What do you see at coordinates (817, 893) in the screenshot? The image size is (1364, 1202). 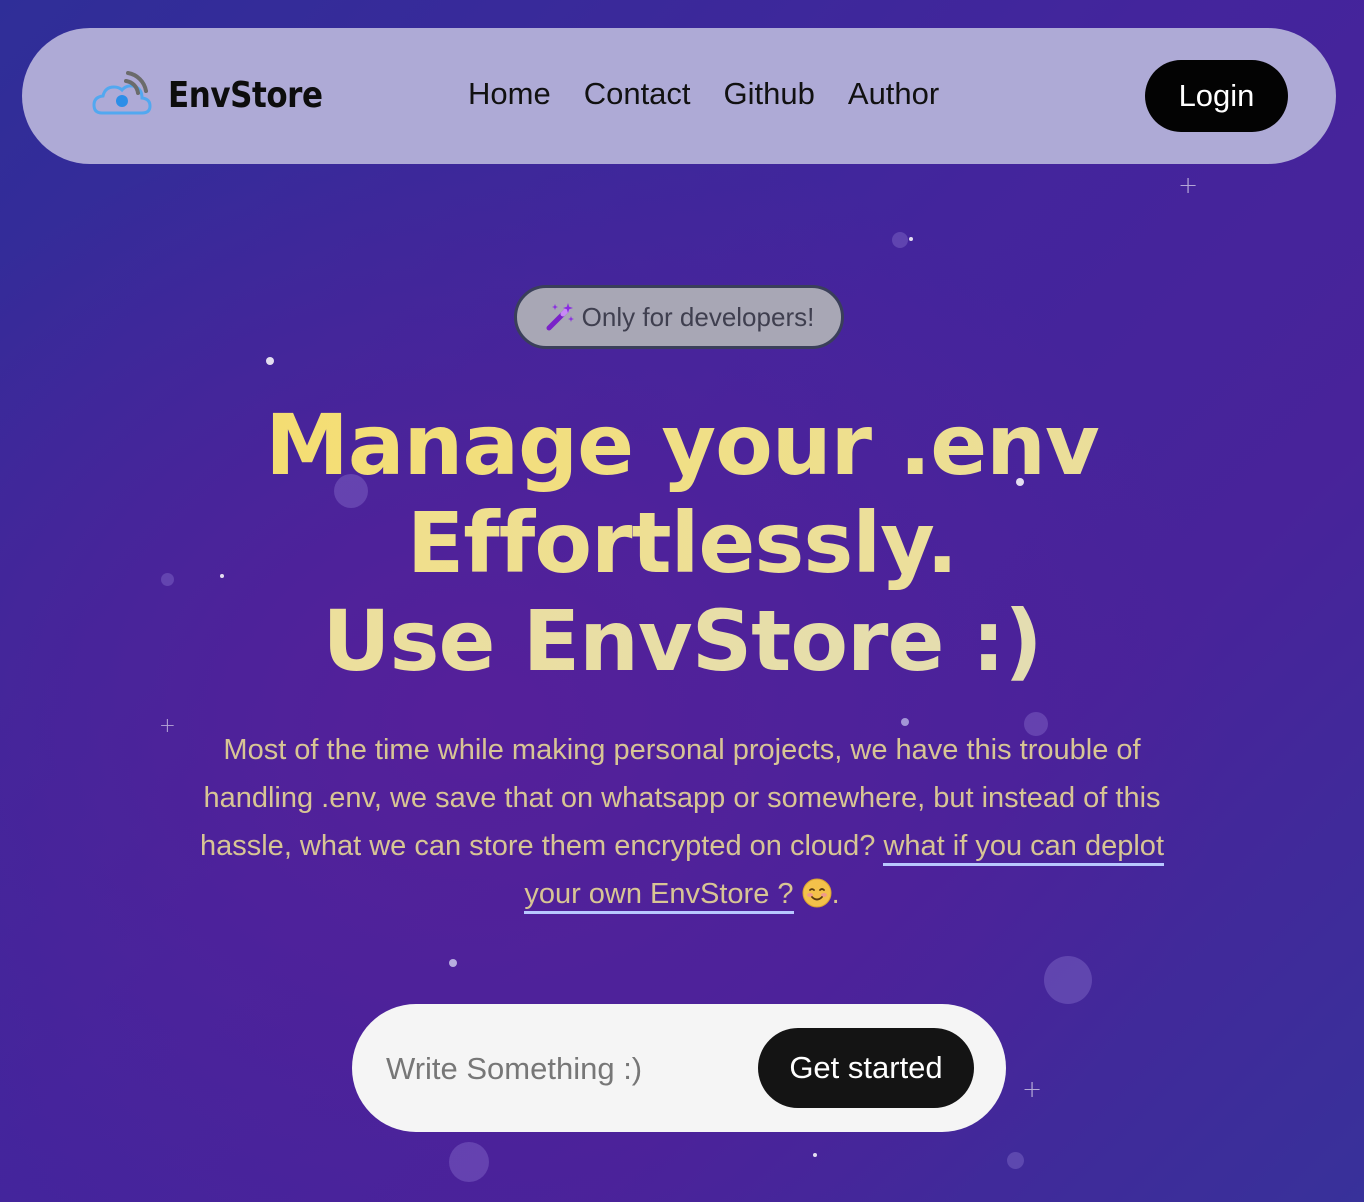 I see `smiling-face-icon` at bounding box center [817, 893].